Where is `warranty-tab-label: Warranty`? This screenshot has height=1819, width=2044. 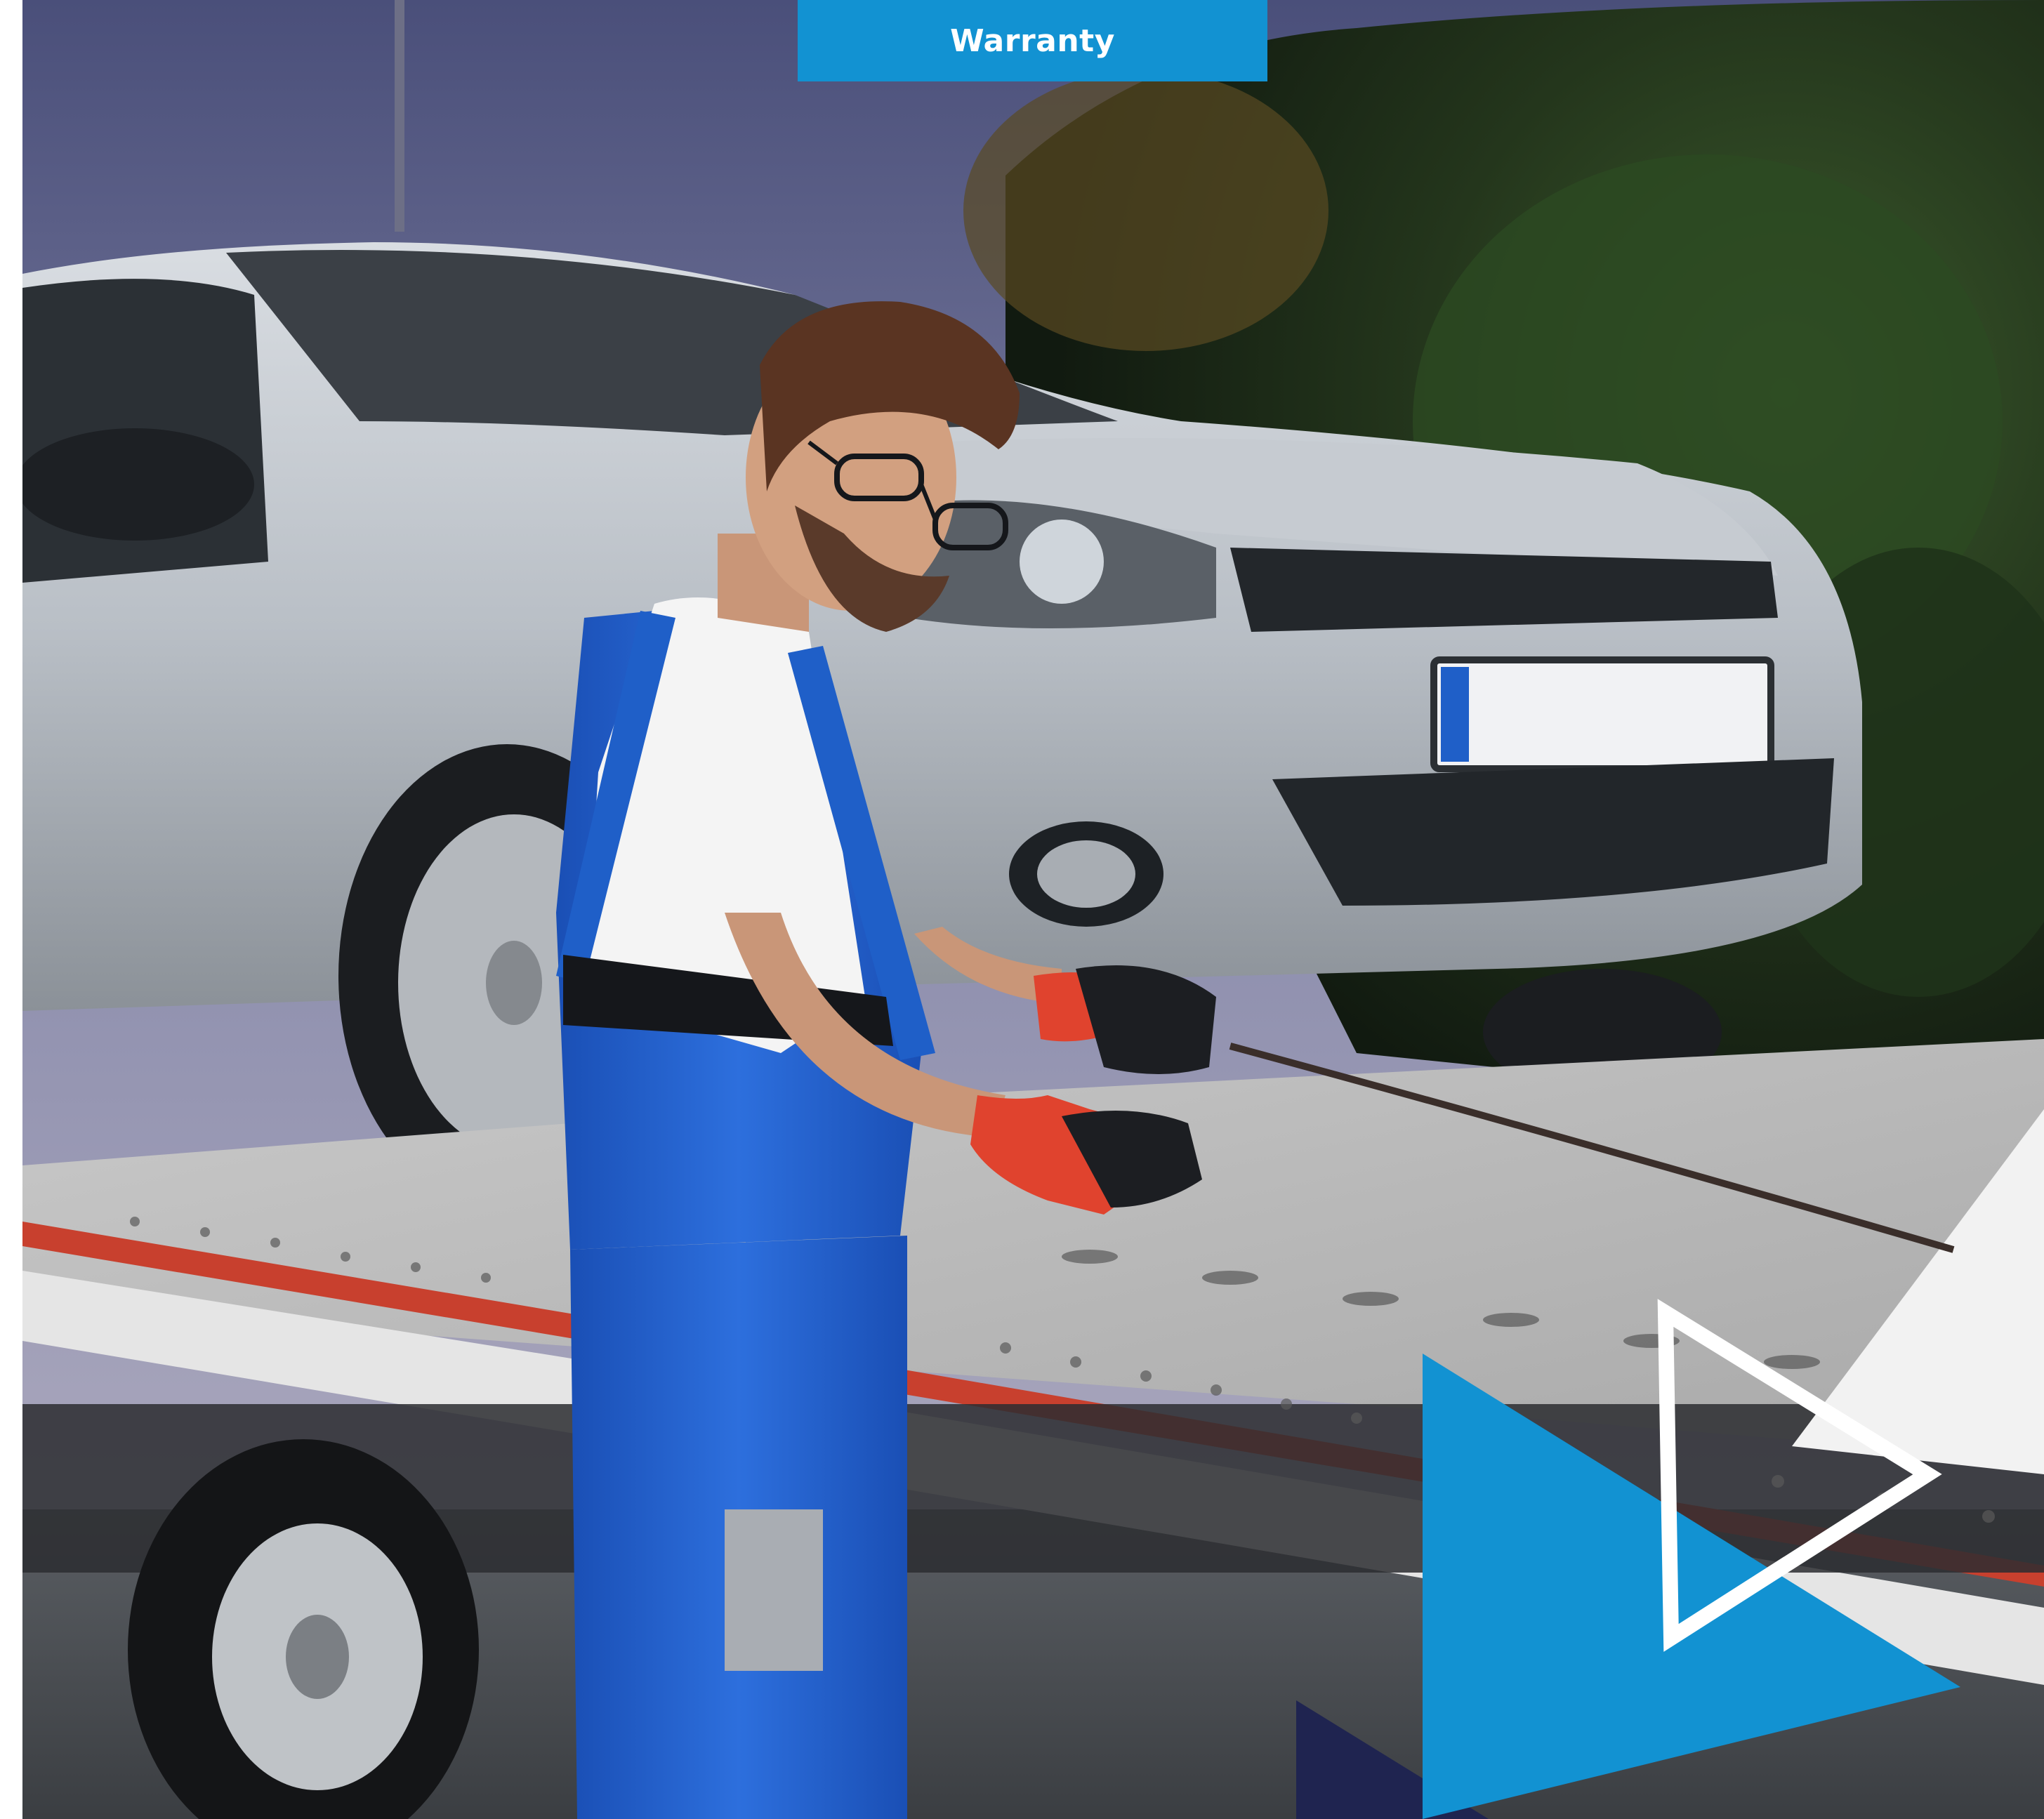 warranty-tab-label: Warranty is located at coordinates (1032, 40).